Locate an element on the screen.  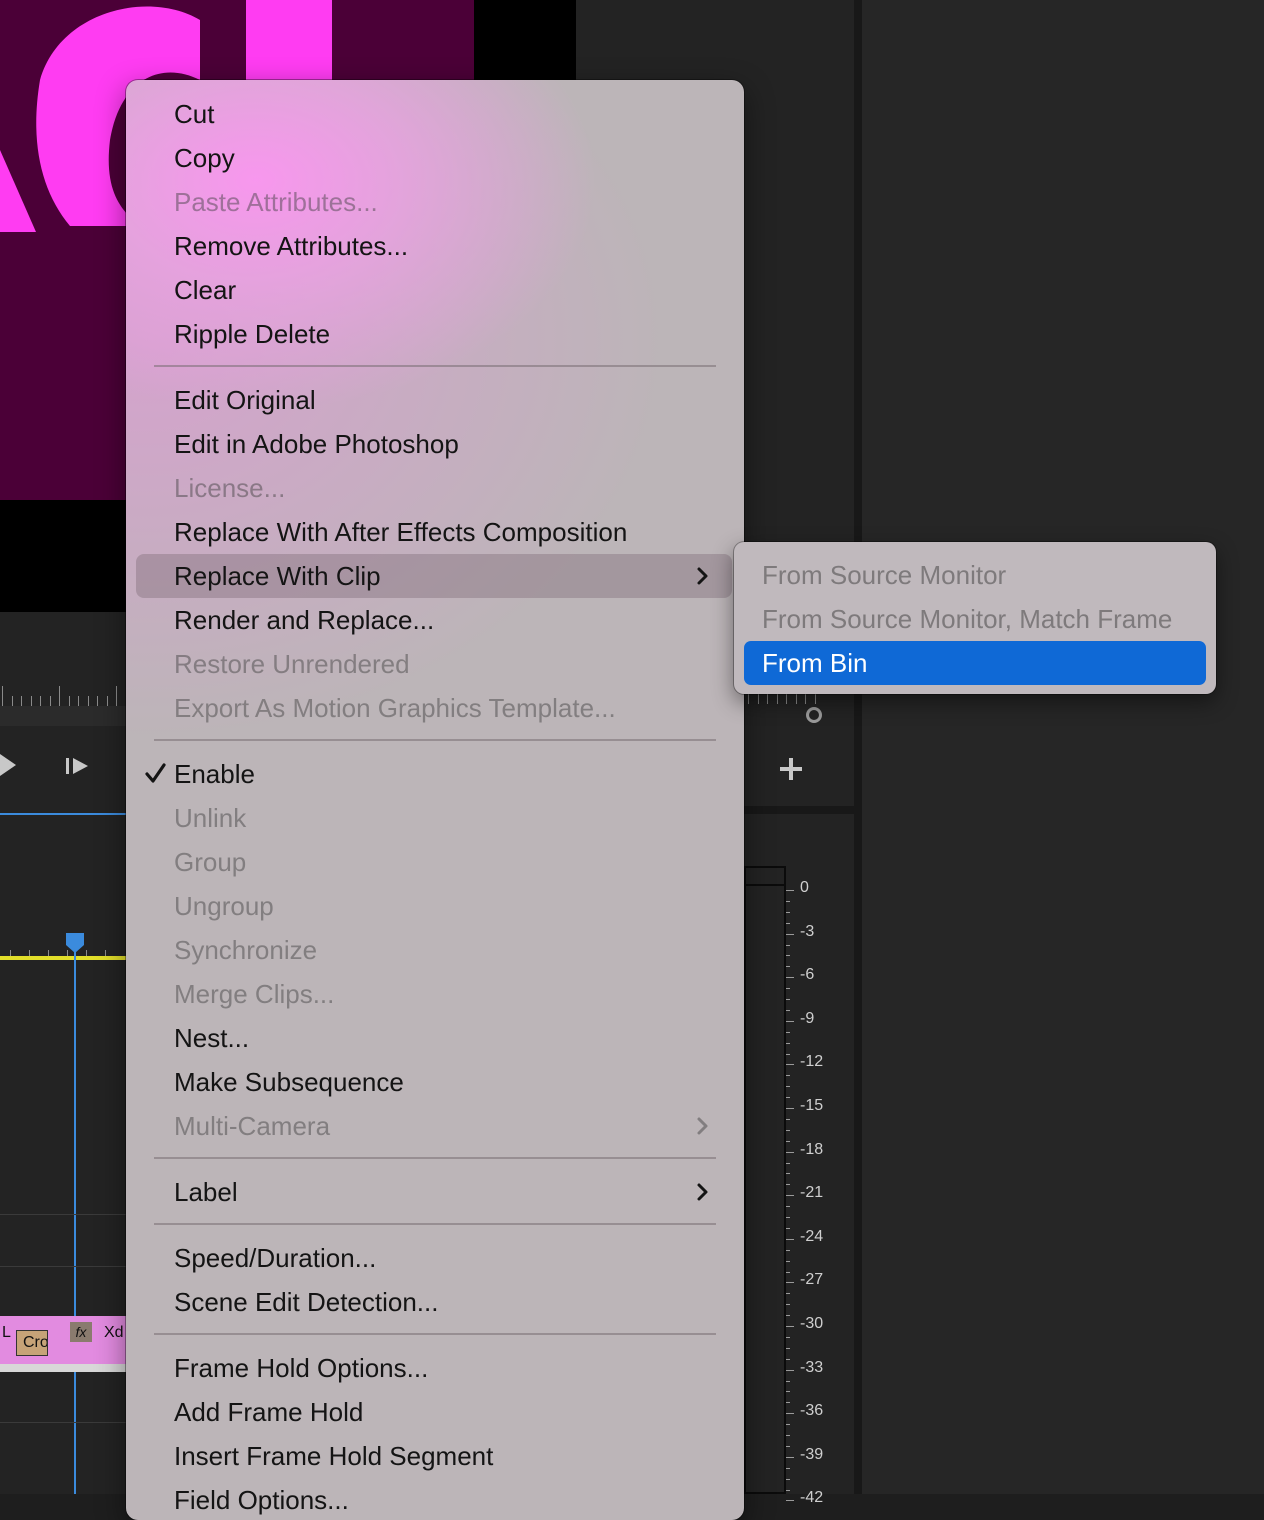
meter-scale-label: 0 is located at coordinates (804, 887).